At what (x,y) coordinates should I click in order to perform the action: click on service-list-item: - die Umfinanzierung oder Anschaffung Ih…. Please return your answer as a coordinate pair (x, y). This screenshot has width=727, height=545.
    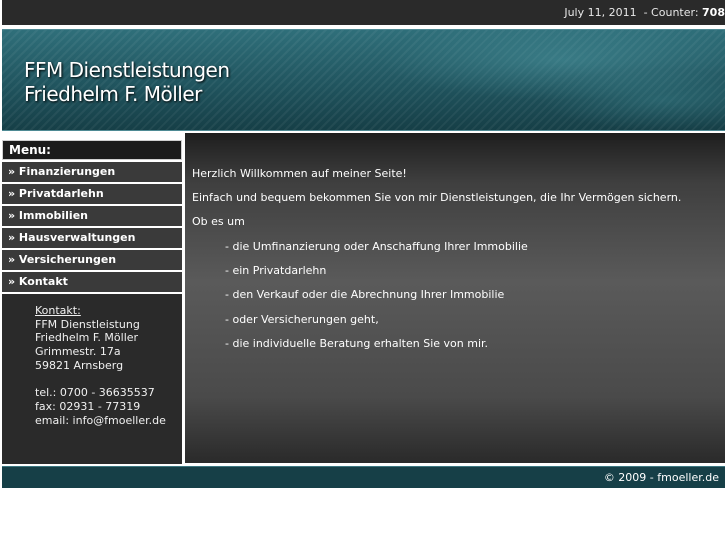
    Looking at the image, I should click on (376, 246).